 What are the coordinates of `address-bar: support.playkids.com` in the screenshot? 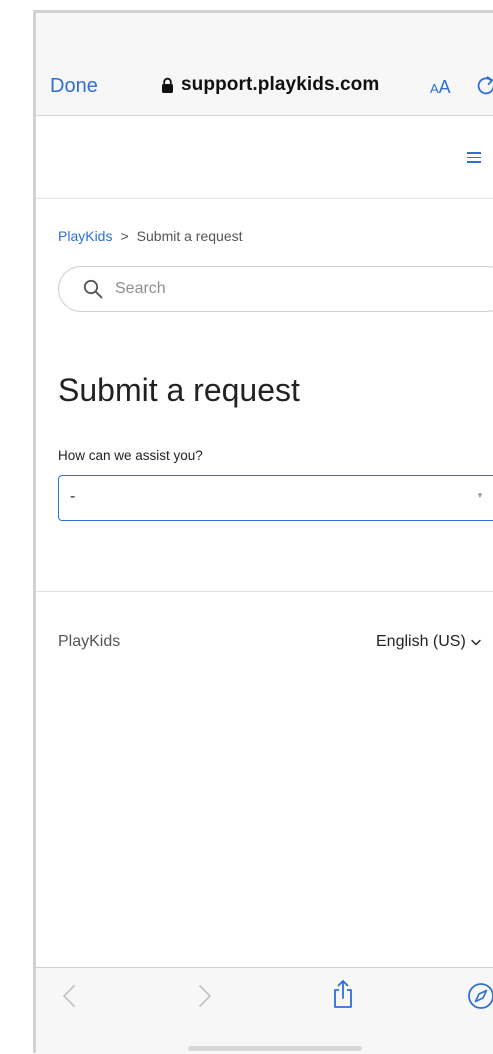 It's located at (270, 85).